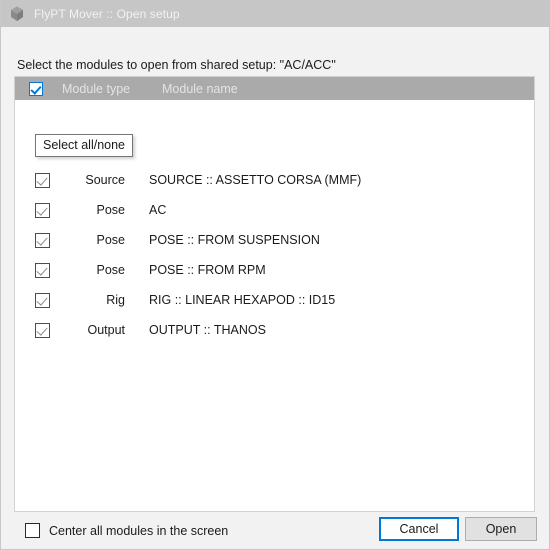 The image size is (550, 550). Describe the element at coordinates (32, 530) in the screenshot. I see `center-modules-checkbox` at that location.